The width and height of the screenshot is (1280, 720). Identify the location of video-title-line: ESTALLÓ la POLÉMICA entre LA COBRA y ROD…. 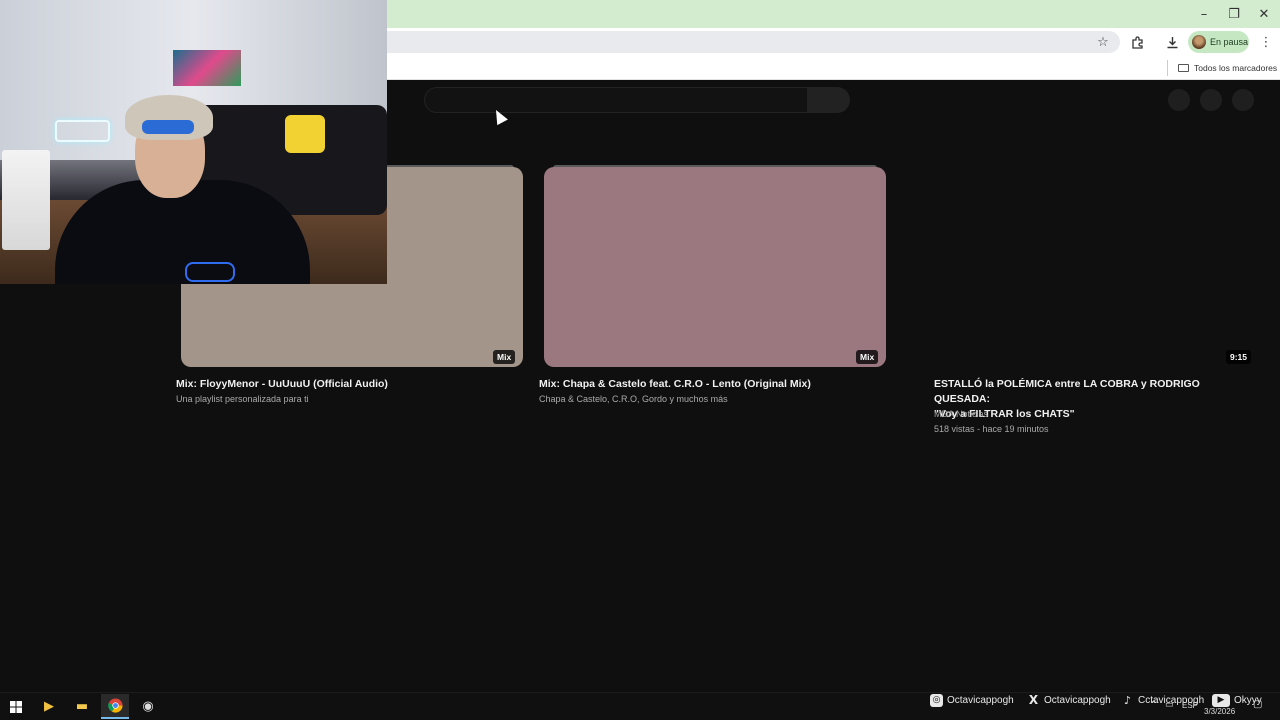
(1067, 391).